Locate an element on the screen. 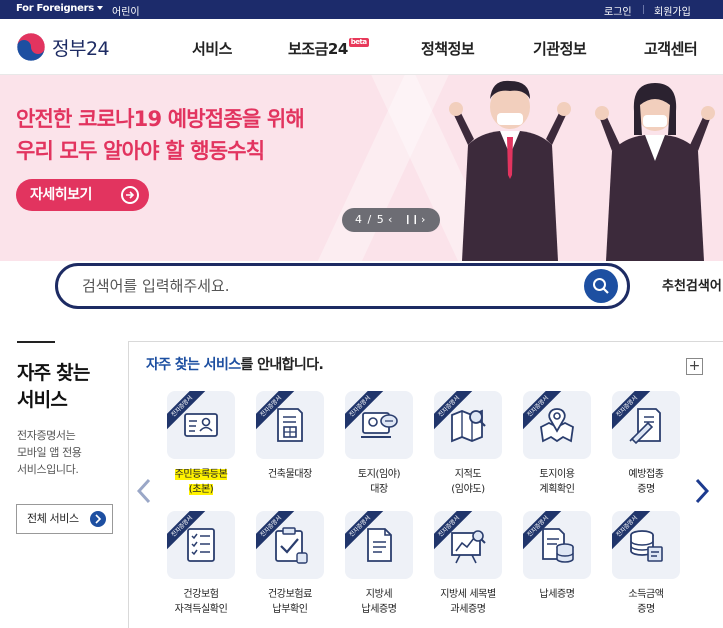  search-button is located at coordinates (601, 286).